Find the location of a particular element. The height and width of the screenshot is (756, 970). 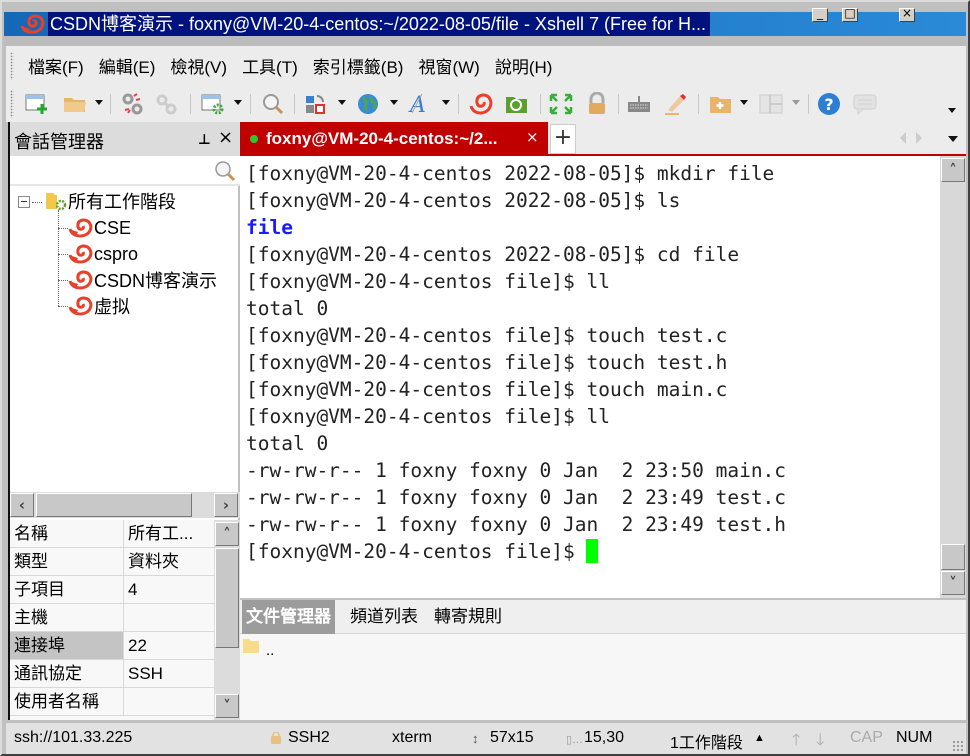

tree-item-session: 虚拟 is located at coordinates (99, 306).